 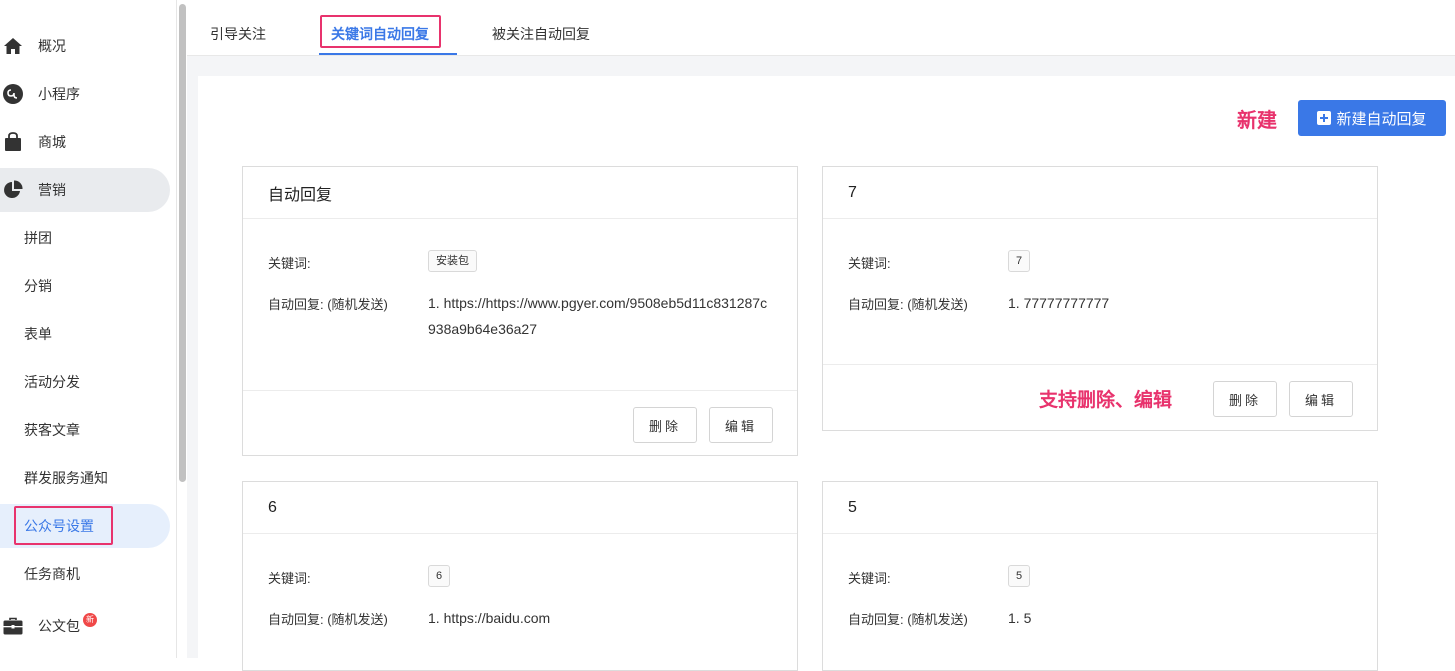 What do you see at coordinates (439, 576) in the screenshot?
I see `keyword-tag: 6` at bounding box center [439, 576].